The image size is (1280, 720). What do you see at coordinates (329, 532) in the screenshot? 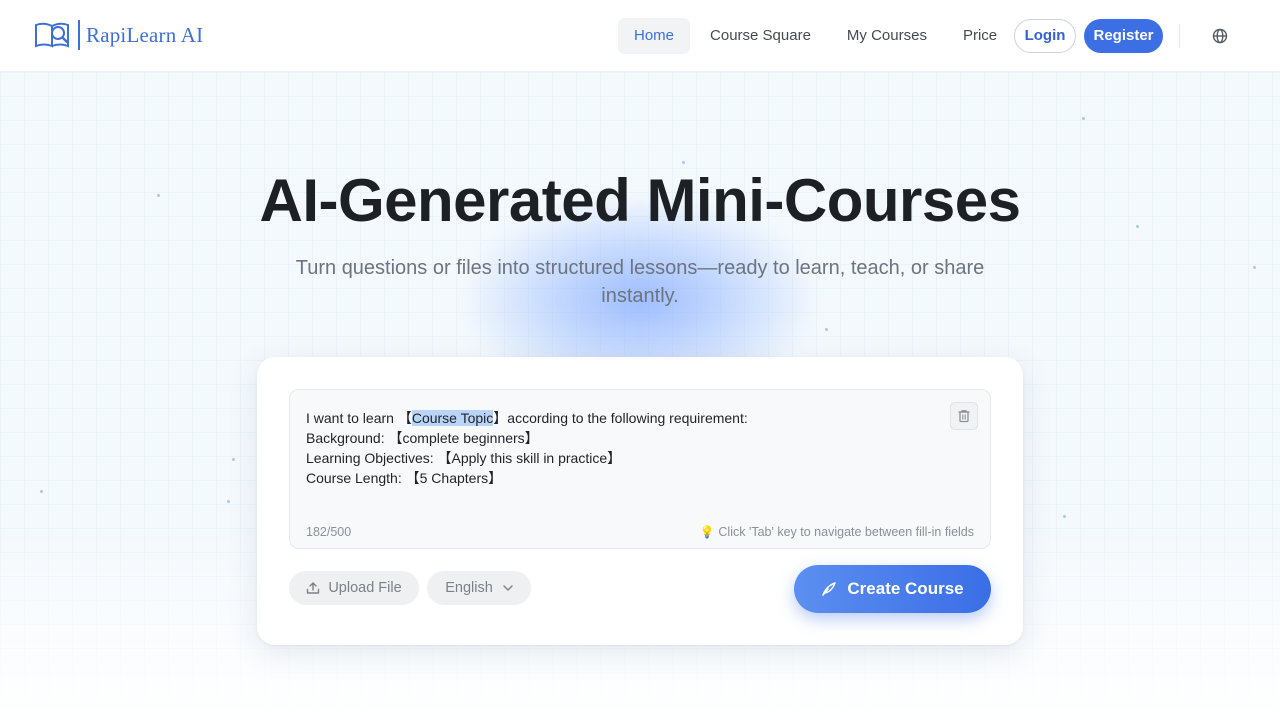
I see `char-counter: 182/500` at bounding box center [329, 532].